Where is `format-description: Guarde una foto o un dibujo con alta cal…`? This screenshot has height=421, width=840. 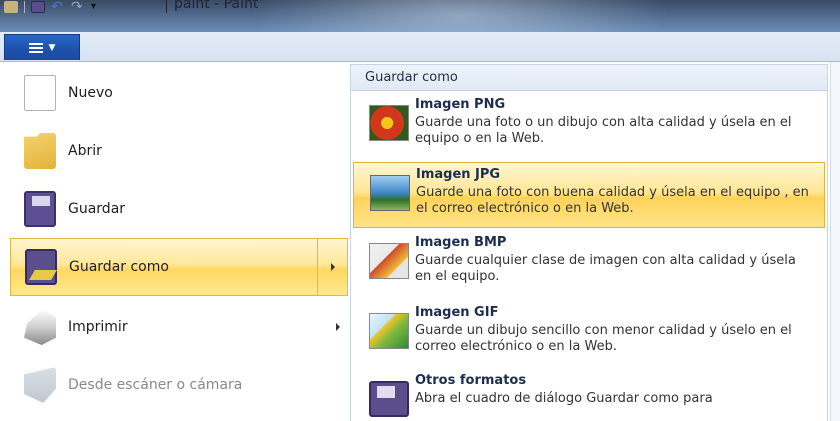
format-description: Guarde una foto o un dibujo con alta cal… is located at coordinates (603, 130).